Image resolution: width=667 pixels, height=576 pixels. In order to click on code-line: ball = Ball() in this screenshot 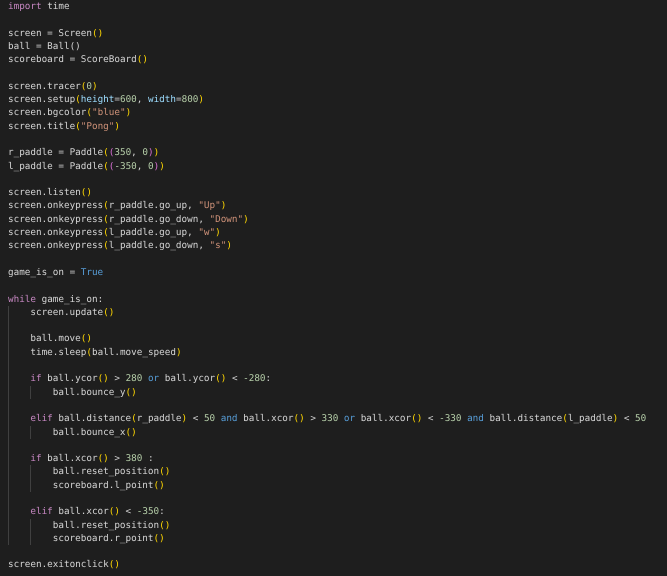, I will do `click(44, 47)`.